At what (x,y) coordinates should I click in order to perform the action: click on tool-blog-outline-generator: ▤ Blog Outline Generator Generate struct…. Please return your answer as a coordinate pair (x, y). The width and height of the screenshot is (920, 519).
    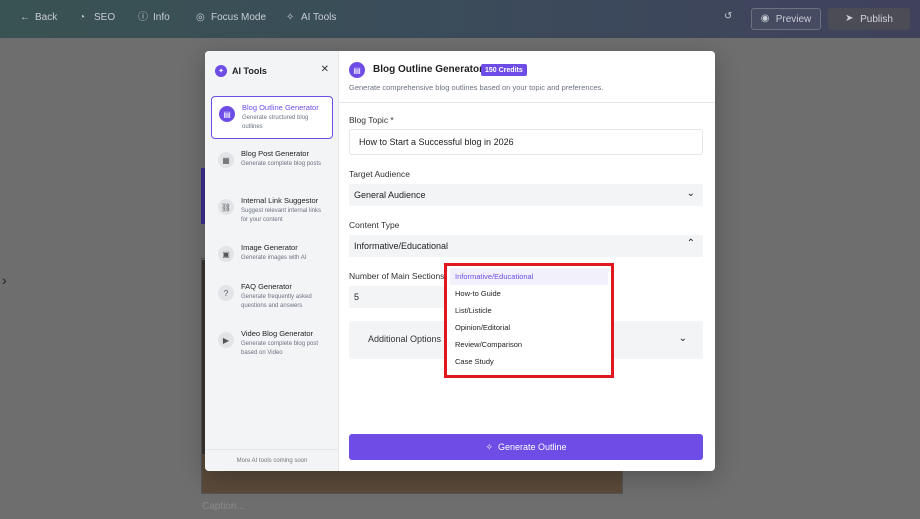
    Looking at the image, I should click on (272, 117).